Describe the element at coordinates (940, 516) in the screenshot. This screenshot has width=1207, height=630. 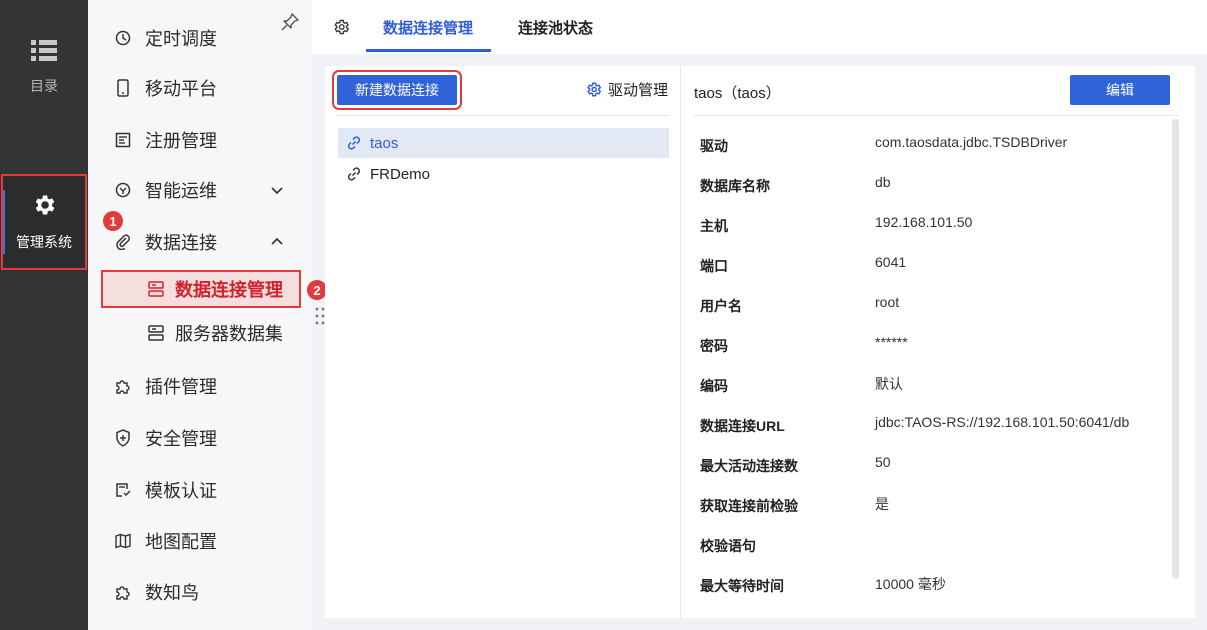
I see `detail-row-test-before: 获取连接前检验 是` at that location.